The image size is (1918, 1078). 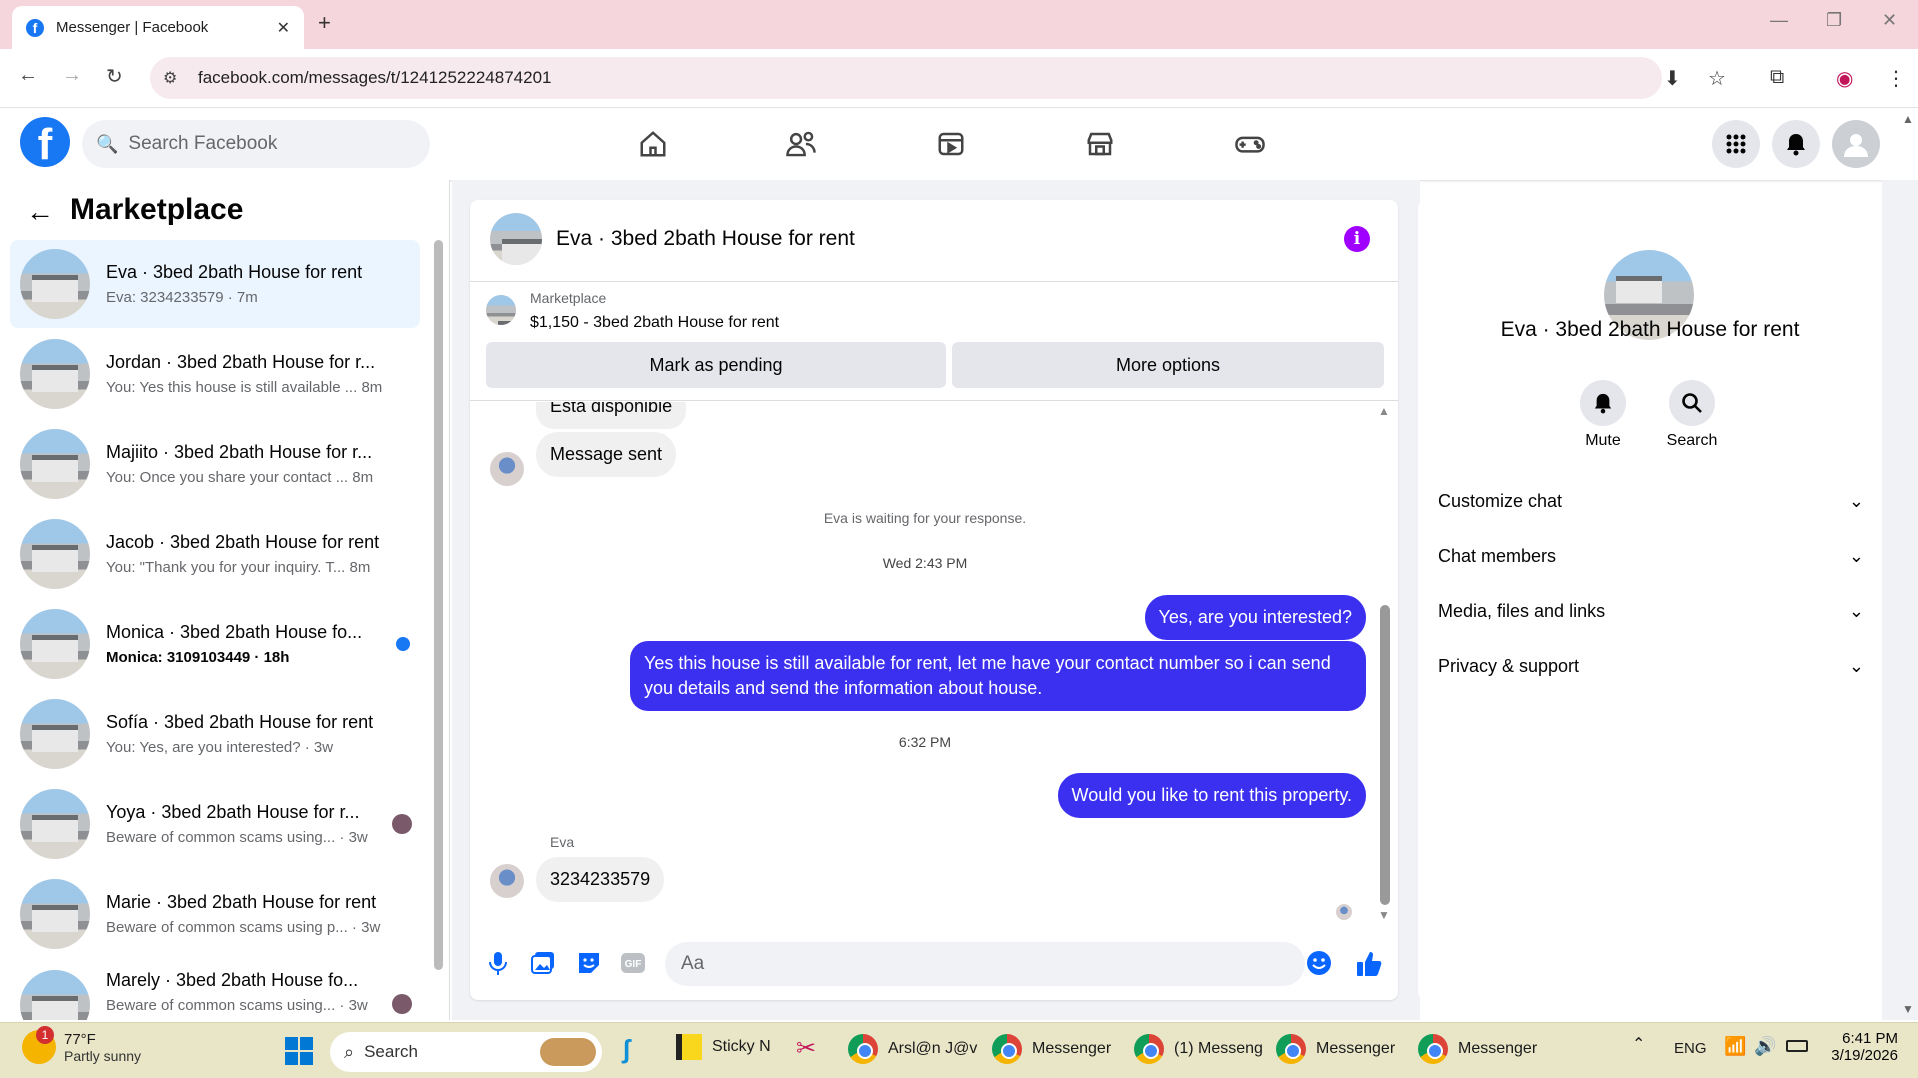 What do you see at coordinates (1834, 20) in the screenshot?
I see `restore-icon: ❐` at bounding box center [1834, 20].